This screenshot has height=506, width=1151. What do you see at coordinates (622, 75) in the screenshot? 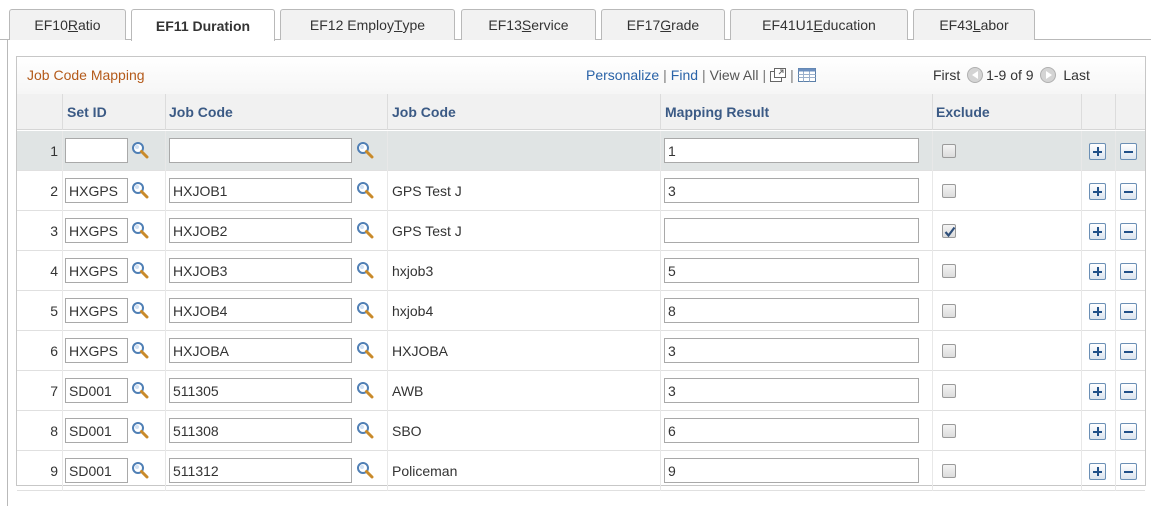
I see `personalize-link: Personalize` at bounding box center [622, 75].